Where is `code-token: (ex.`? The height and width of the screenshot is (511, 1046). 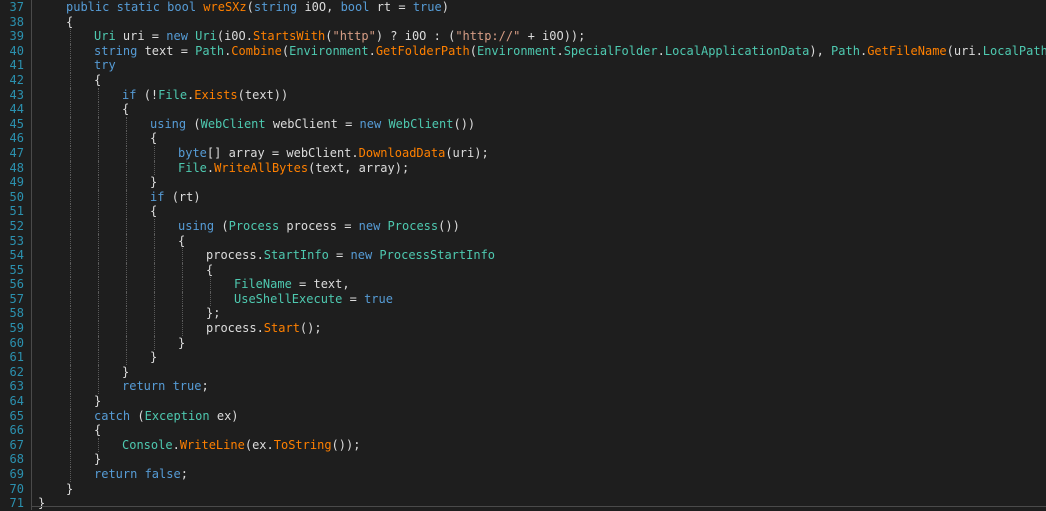 code-token: (ex. is located at coordinates (259, 444).